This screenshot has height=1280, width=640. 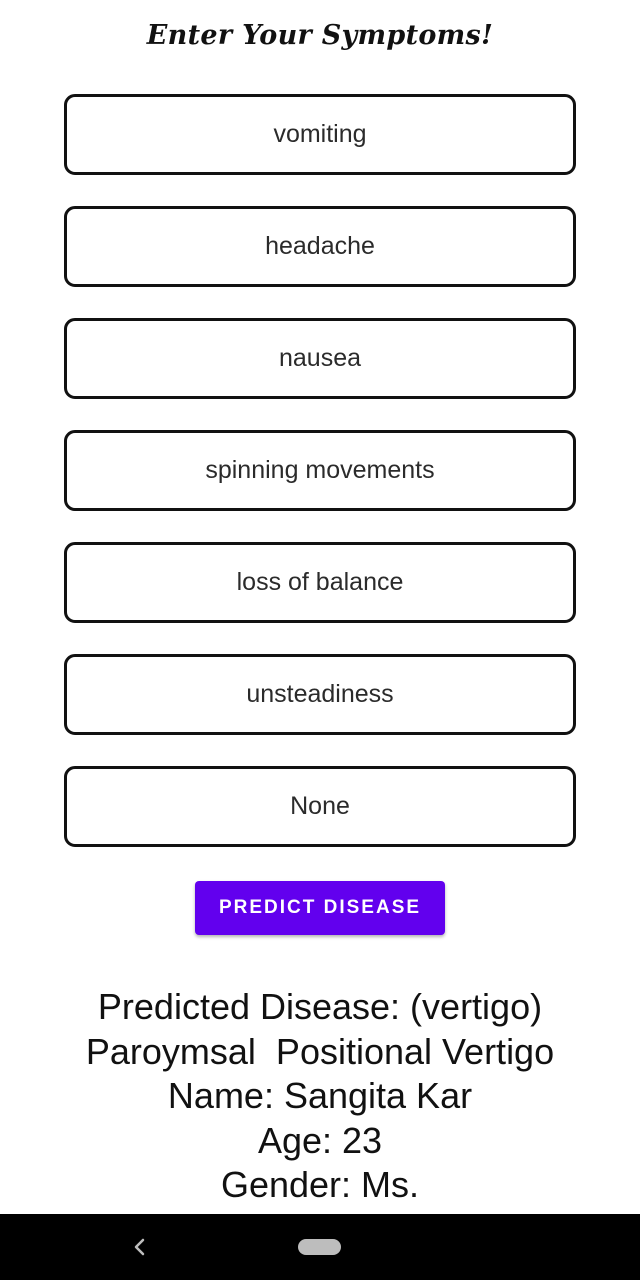 I want to click on symptom-field-5: loss of balance, so click(x=320, y=582).